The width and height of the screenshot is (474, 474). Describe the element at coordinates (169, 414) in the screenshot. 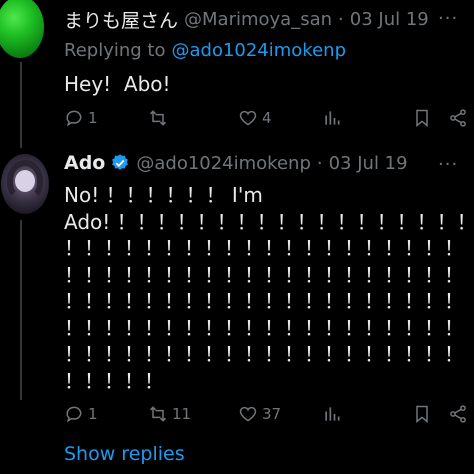

I see `retweet-button: 11` at that location.